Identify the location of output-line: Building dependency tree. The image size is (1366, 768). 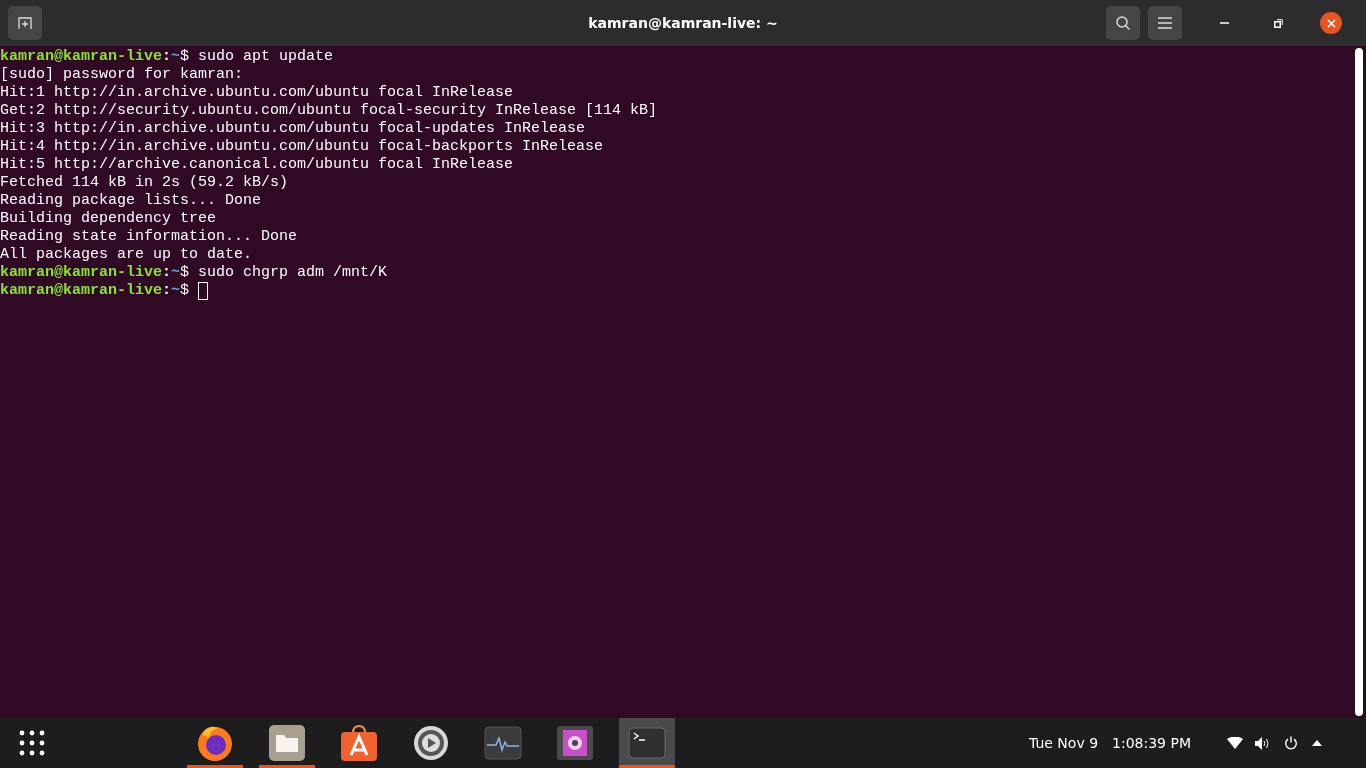
(108, 219).